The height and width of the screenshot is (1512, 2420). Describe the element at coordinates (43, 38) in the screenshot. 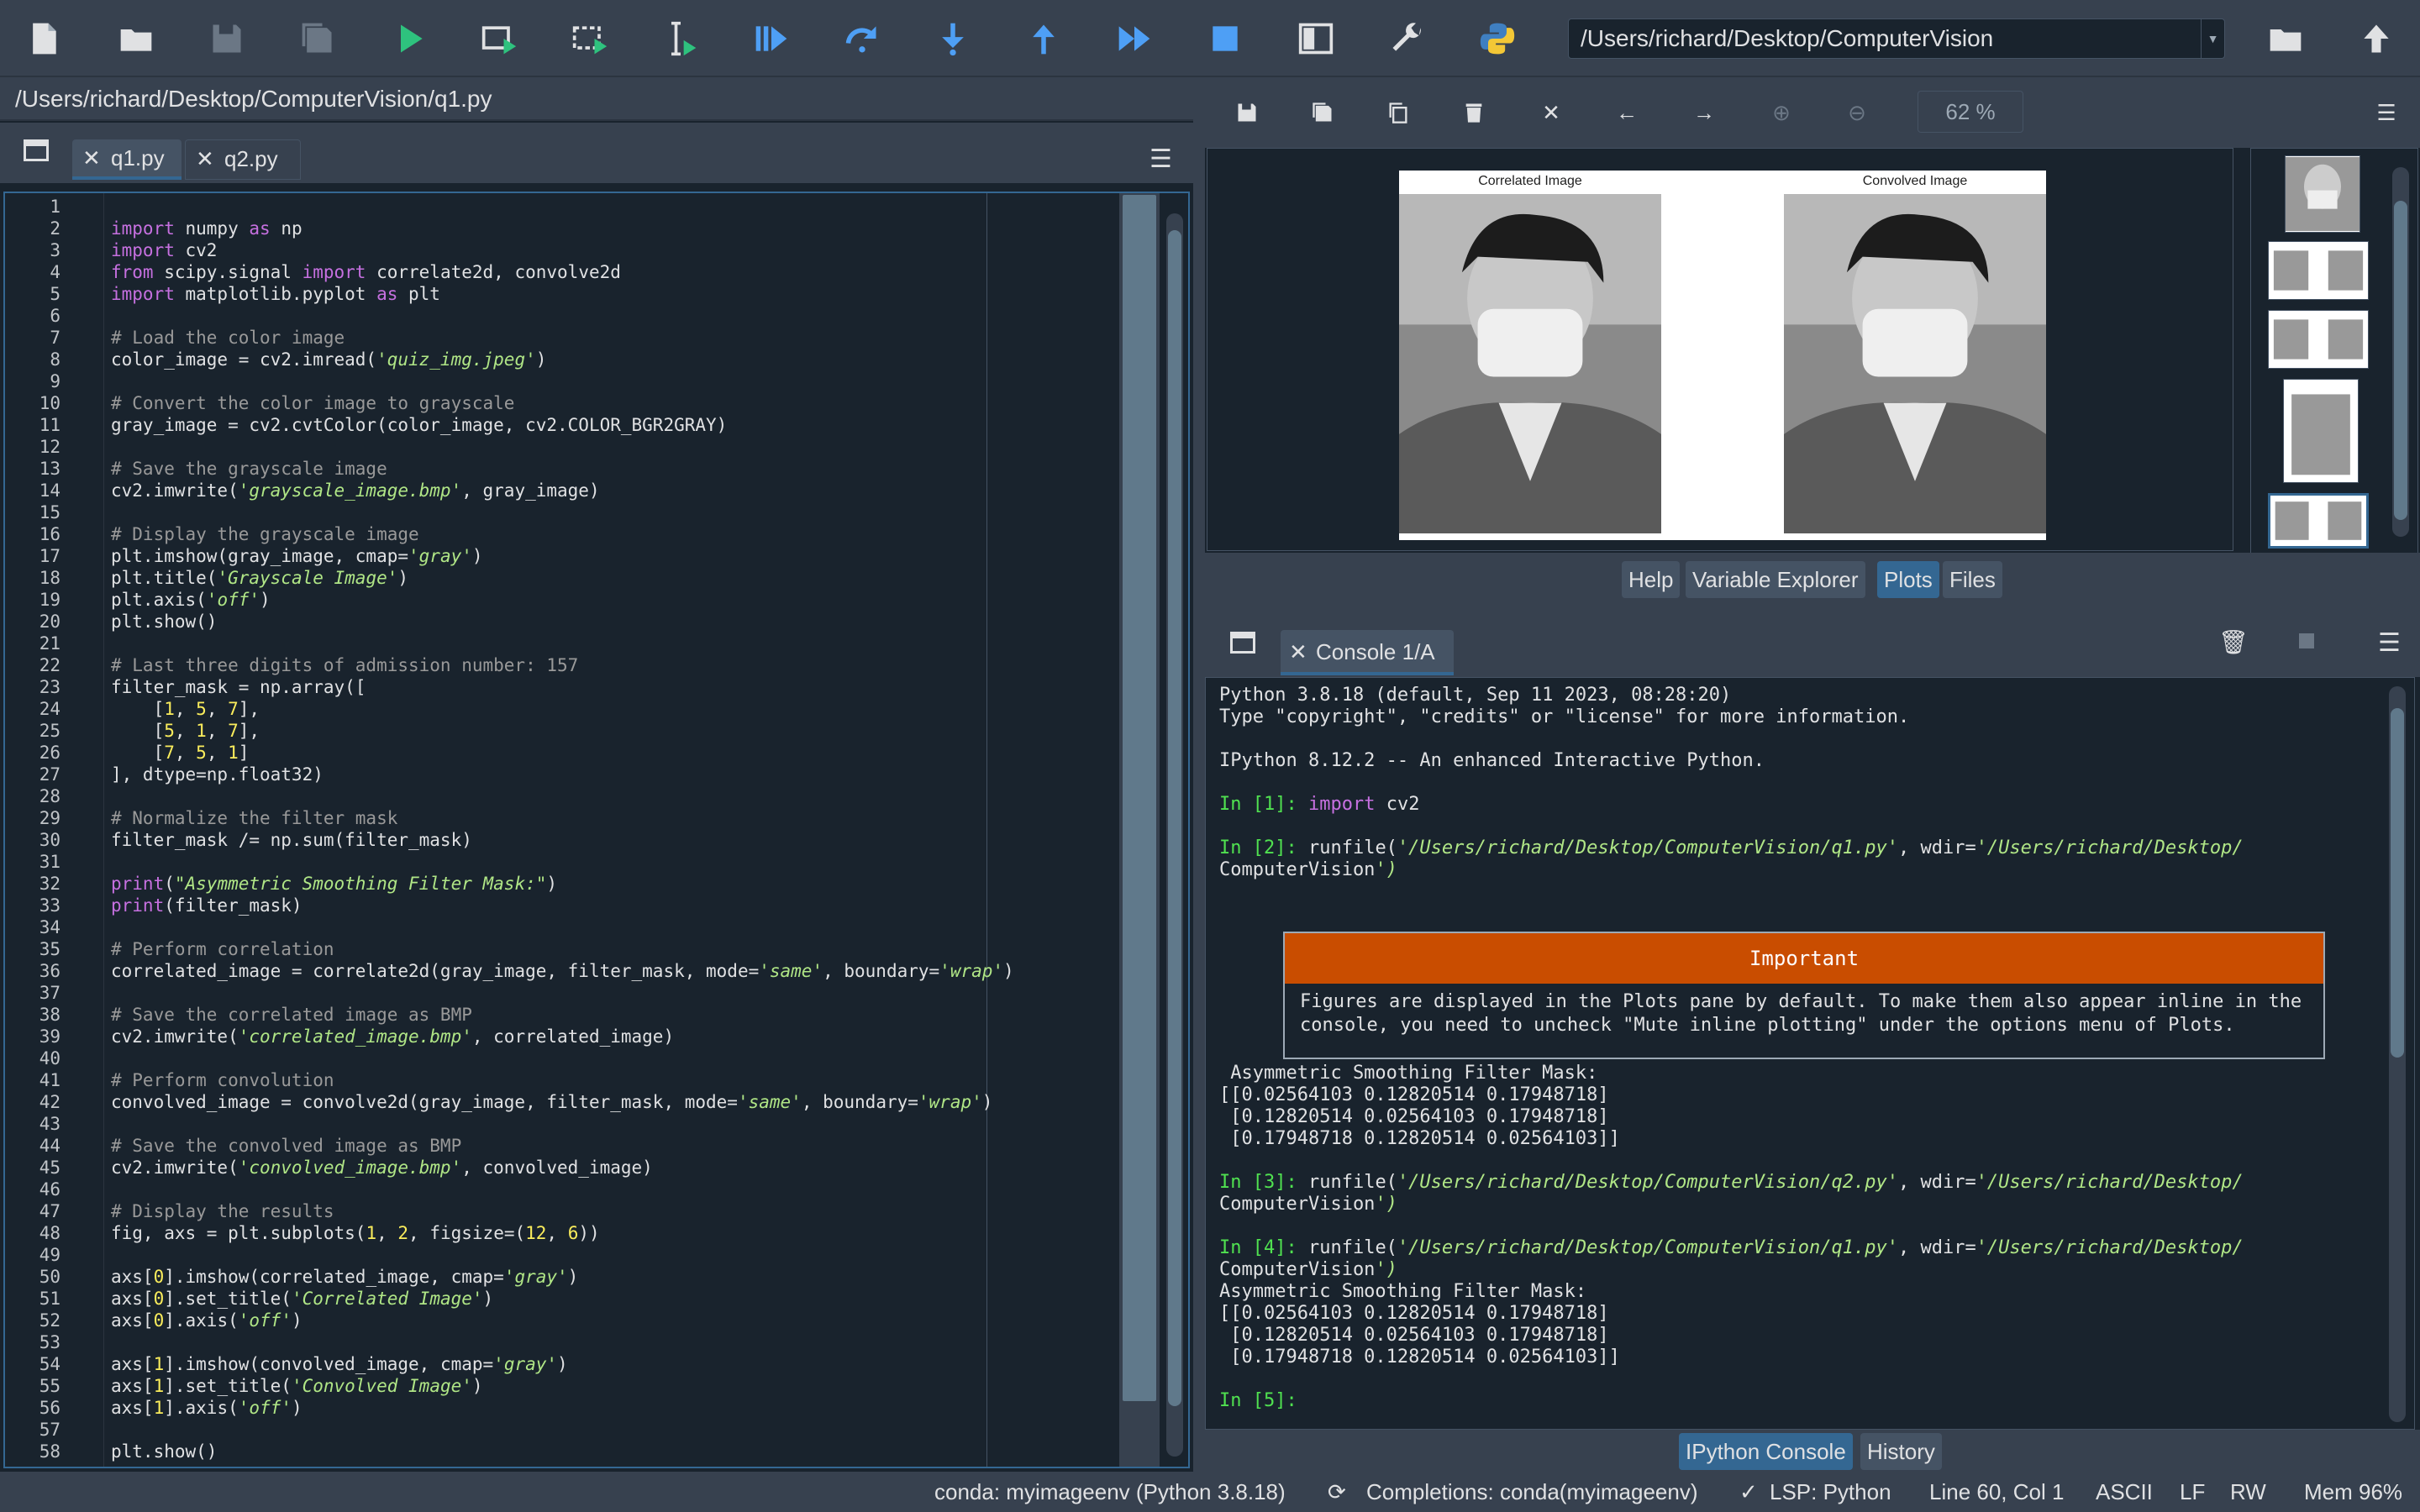

I see `new-file-icon` at that location.